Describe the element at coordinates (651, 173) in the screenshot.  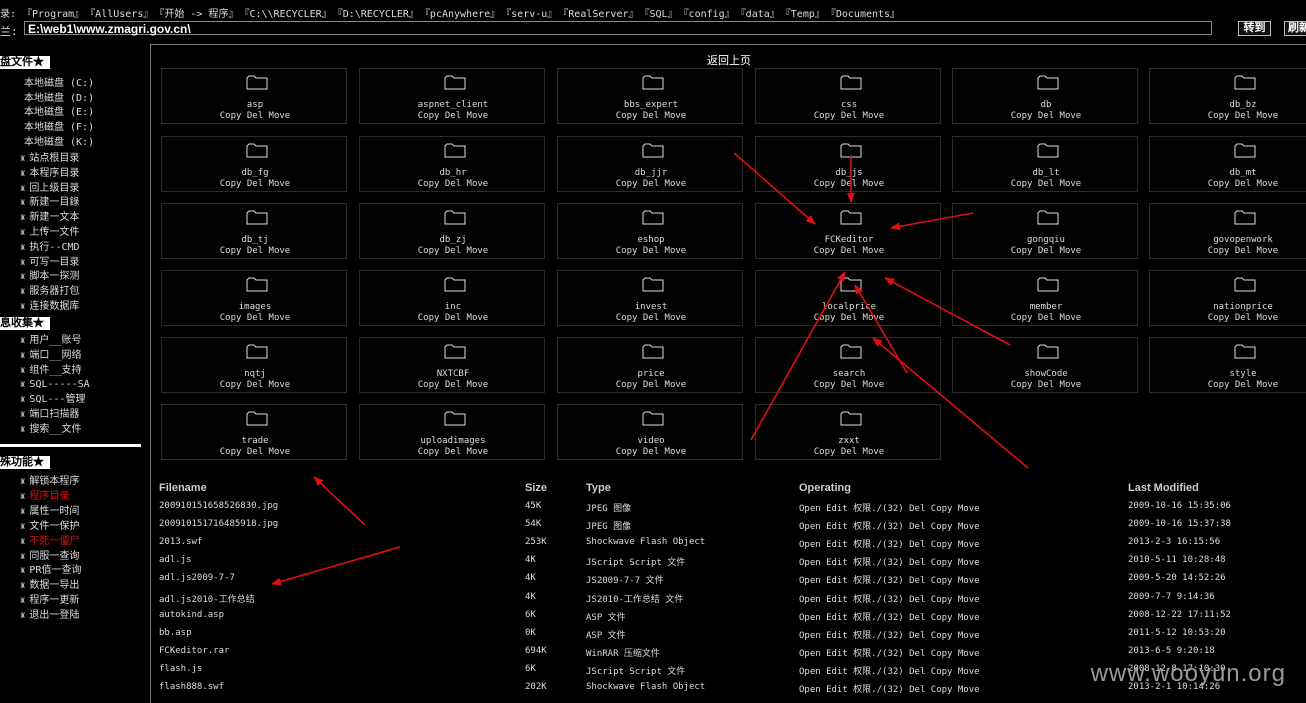
I see `folder-name: db_jjr` at that location.